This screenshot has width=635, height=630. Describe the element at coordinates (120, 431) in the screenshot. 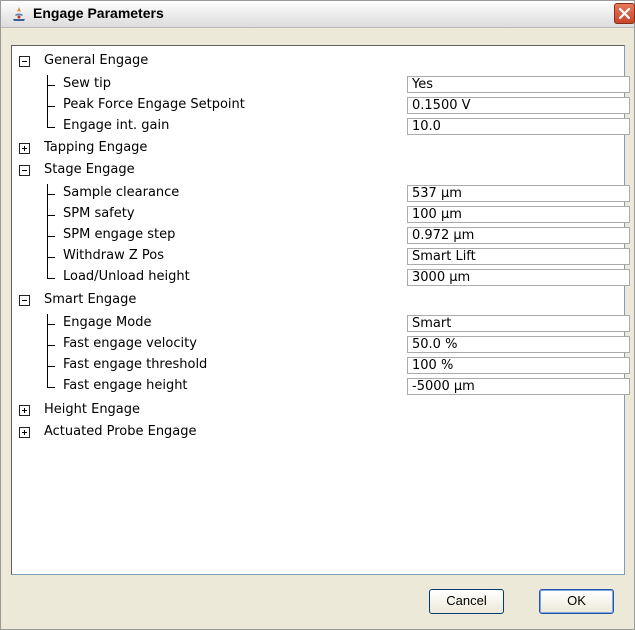

I see `group-label: Actuated Probe Engage` at that location.